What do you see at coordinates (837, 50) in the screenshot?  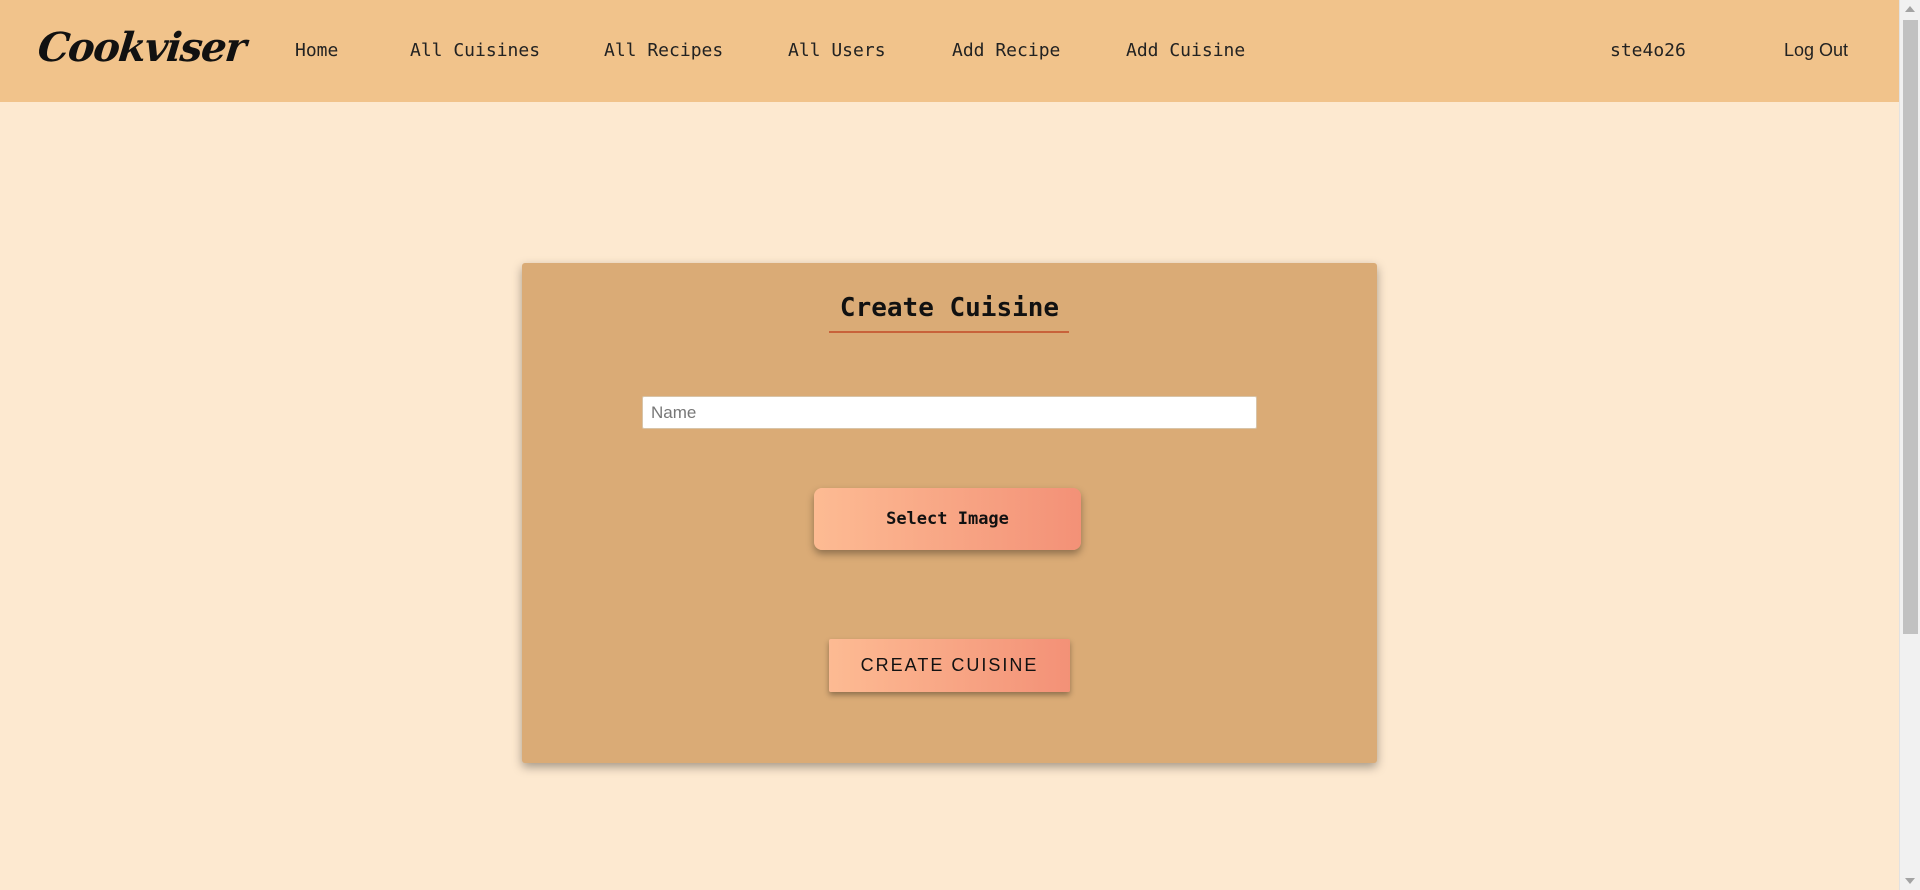 I see `nav-all-users-link: All Users` at bounding box center [837, 50].